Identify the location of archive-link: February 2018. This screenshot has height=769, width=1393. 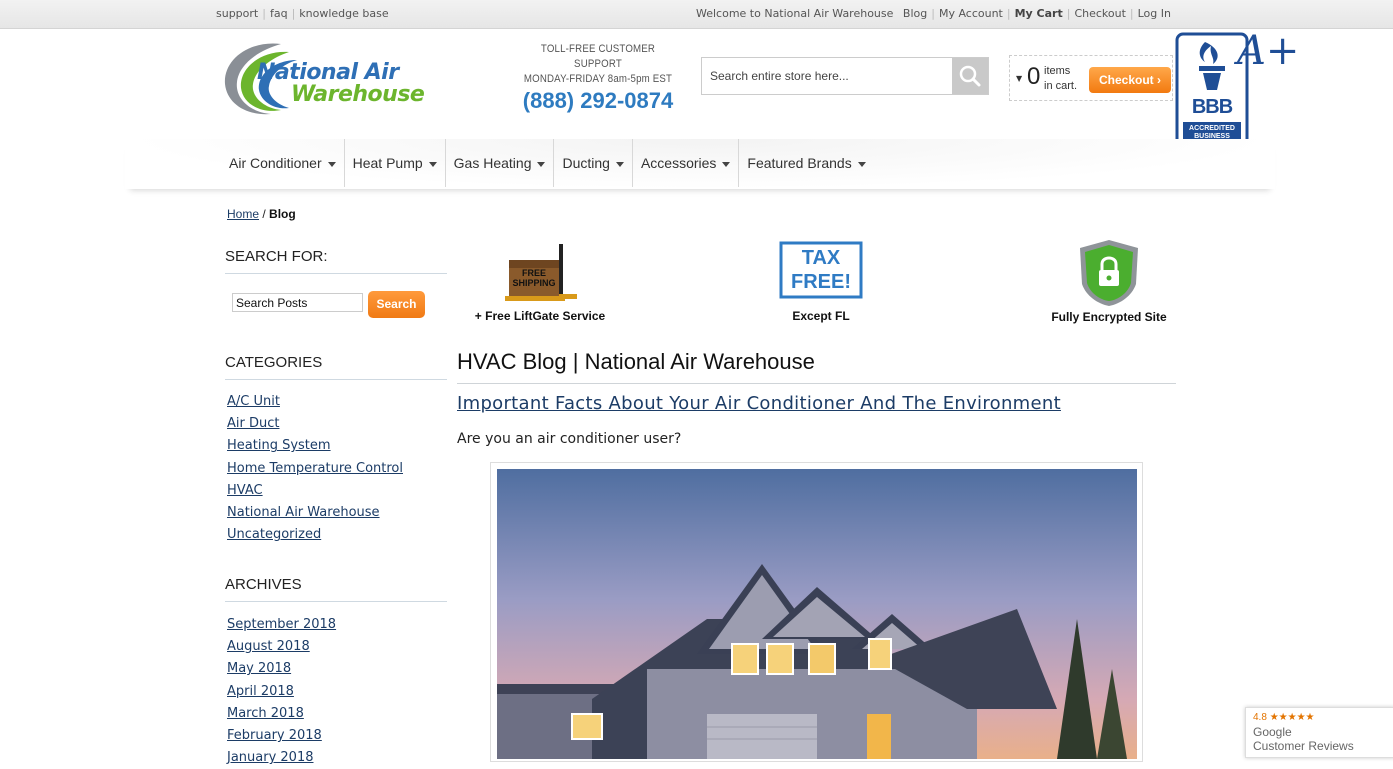
(281, 736).